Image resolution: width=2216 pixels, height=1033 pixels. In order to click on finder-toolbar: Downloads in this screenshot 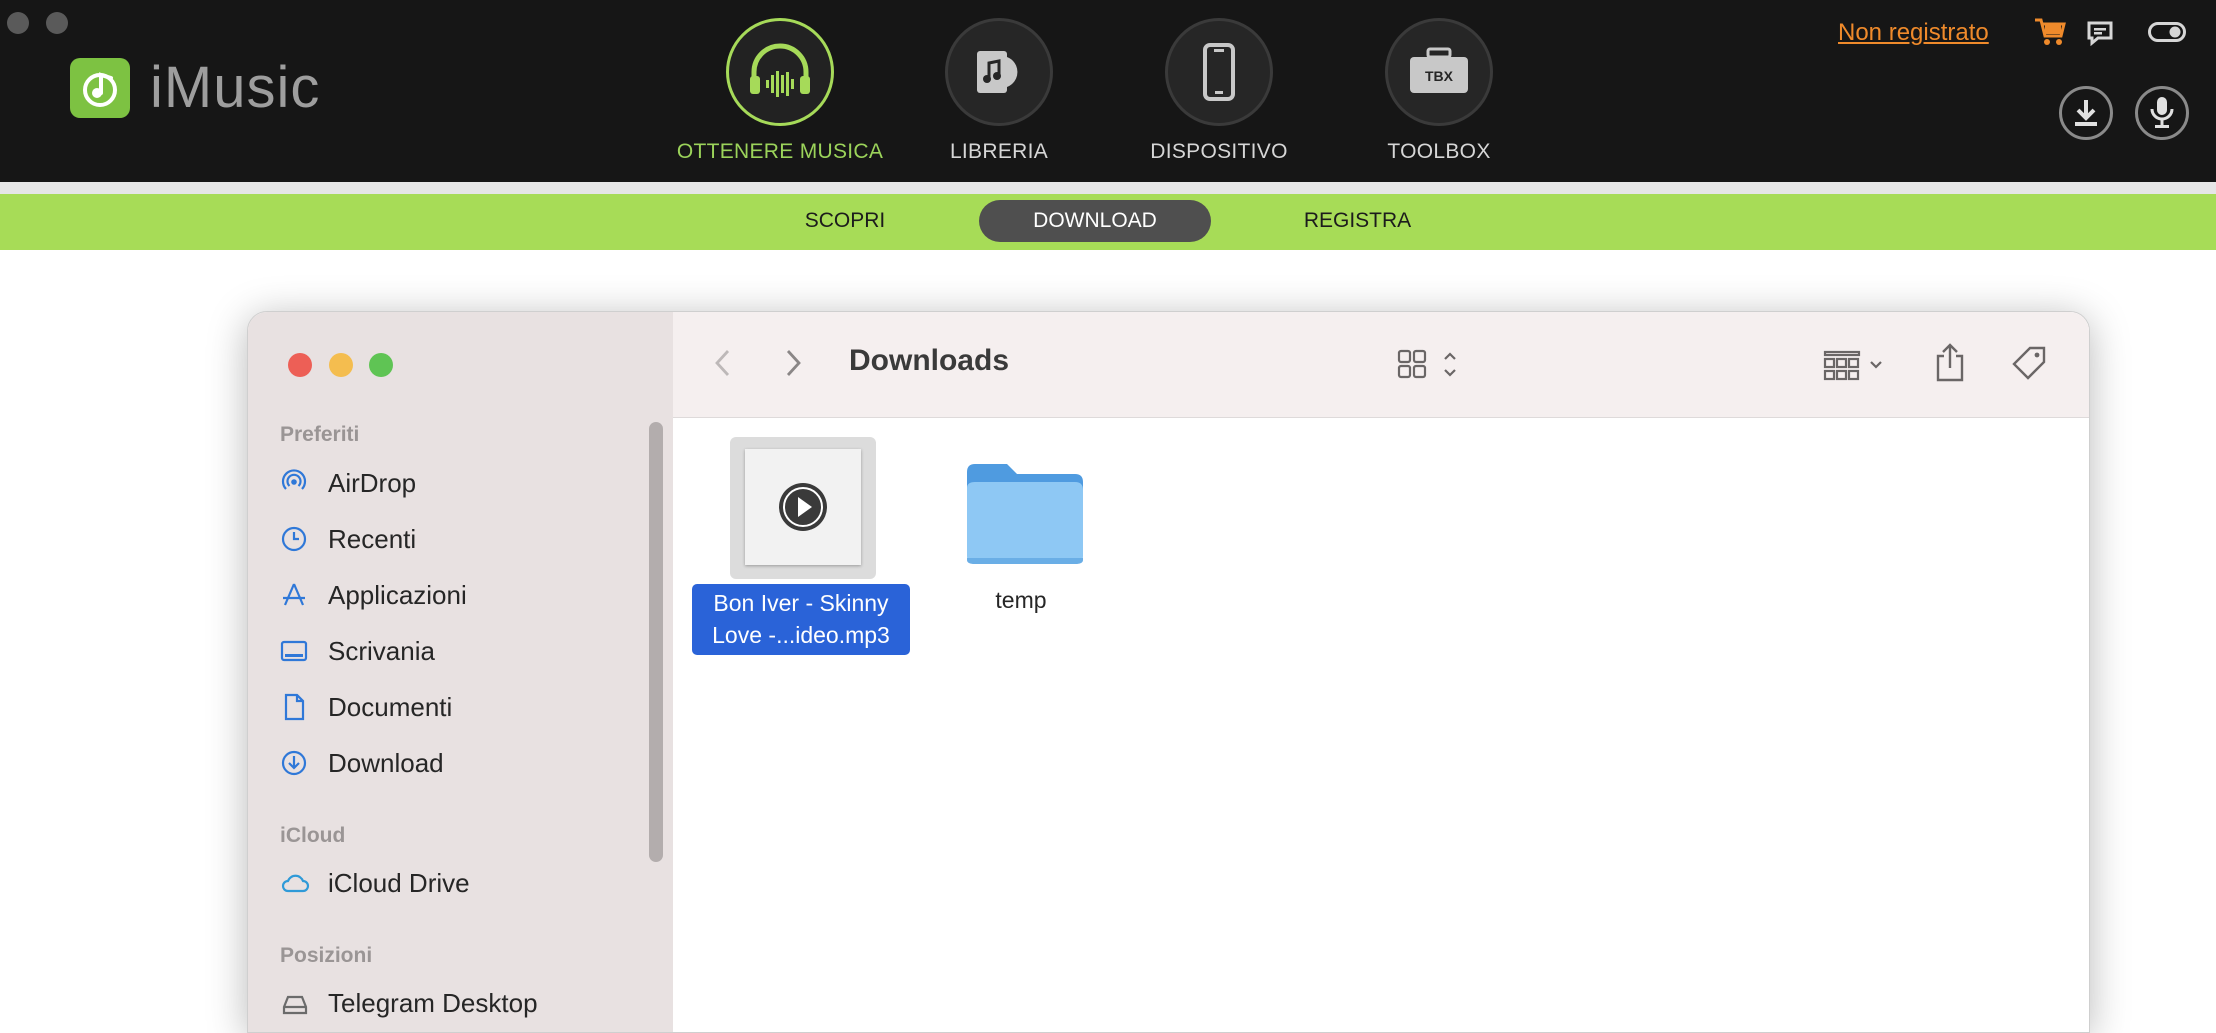, I will do `click(1381, 365)`.